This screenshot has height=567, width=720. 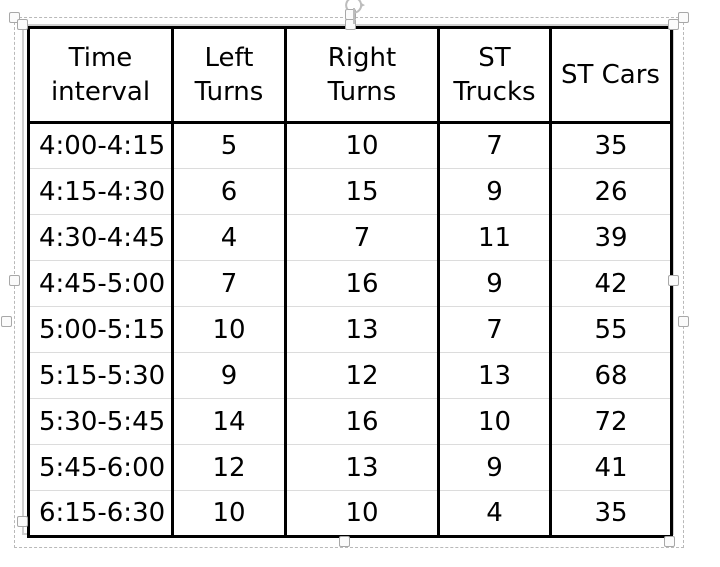 What do you see at coordinates (495, 75) in the screenshot?
I see `column-header-st-trucks: ST Trucks` at bounding box center [495, 75].